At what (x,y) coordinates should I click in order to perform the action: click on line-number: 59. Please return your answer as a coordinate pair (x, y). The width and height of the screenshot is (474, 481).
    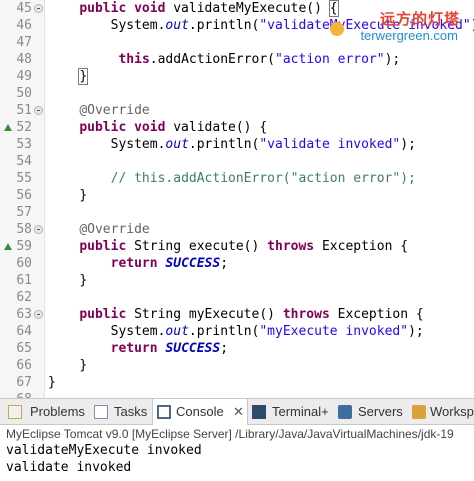
    Looking at the image, I should click on (24, 246).